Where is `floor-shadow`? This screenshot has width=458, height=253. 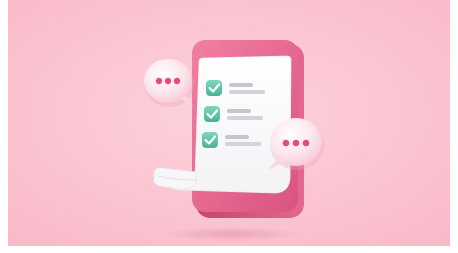
floor-shadow is located at coordinates (232, 234).